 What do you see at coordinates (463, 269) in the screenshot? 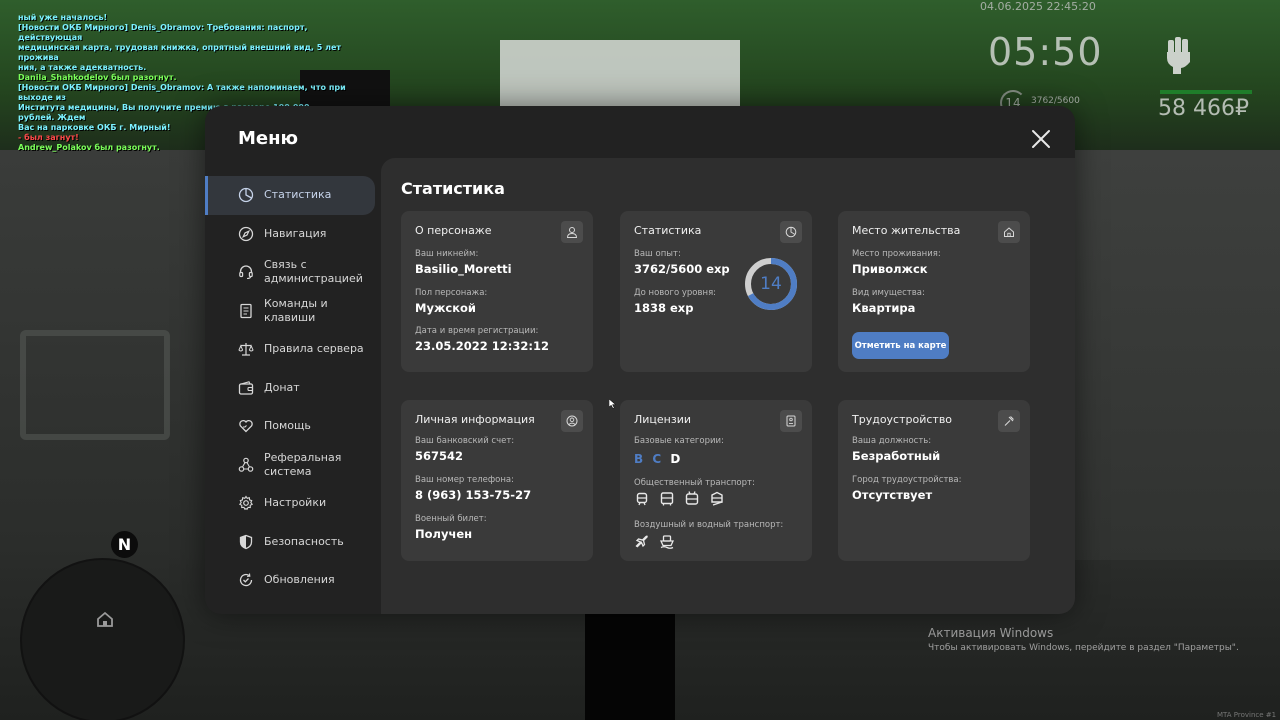
I see `nickname-value: Basilio_Moretti` at bounding box center [463, 269].